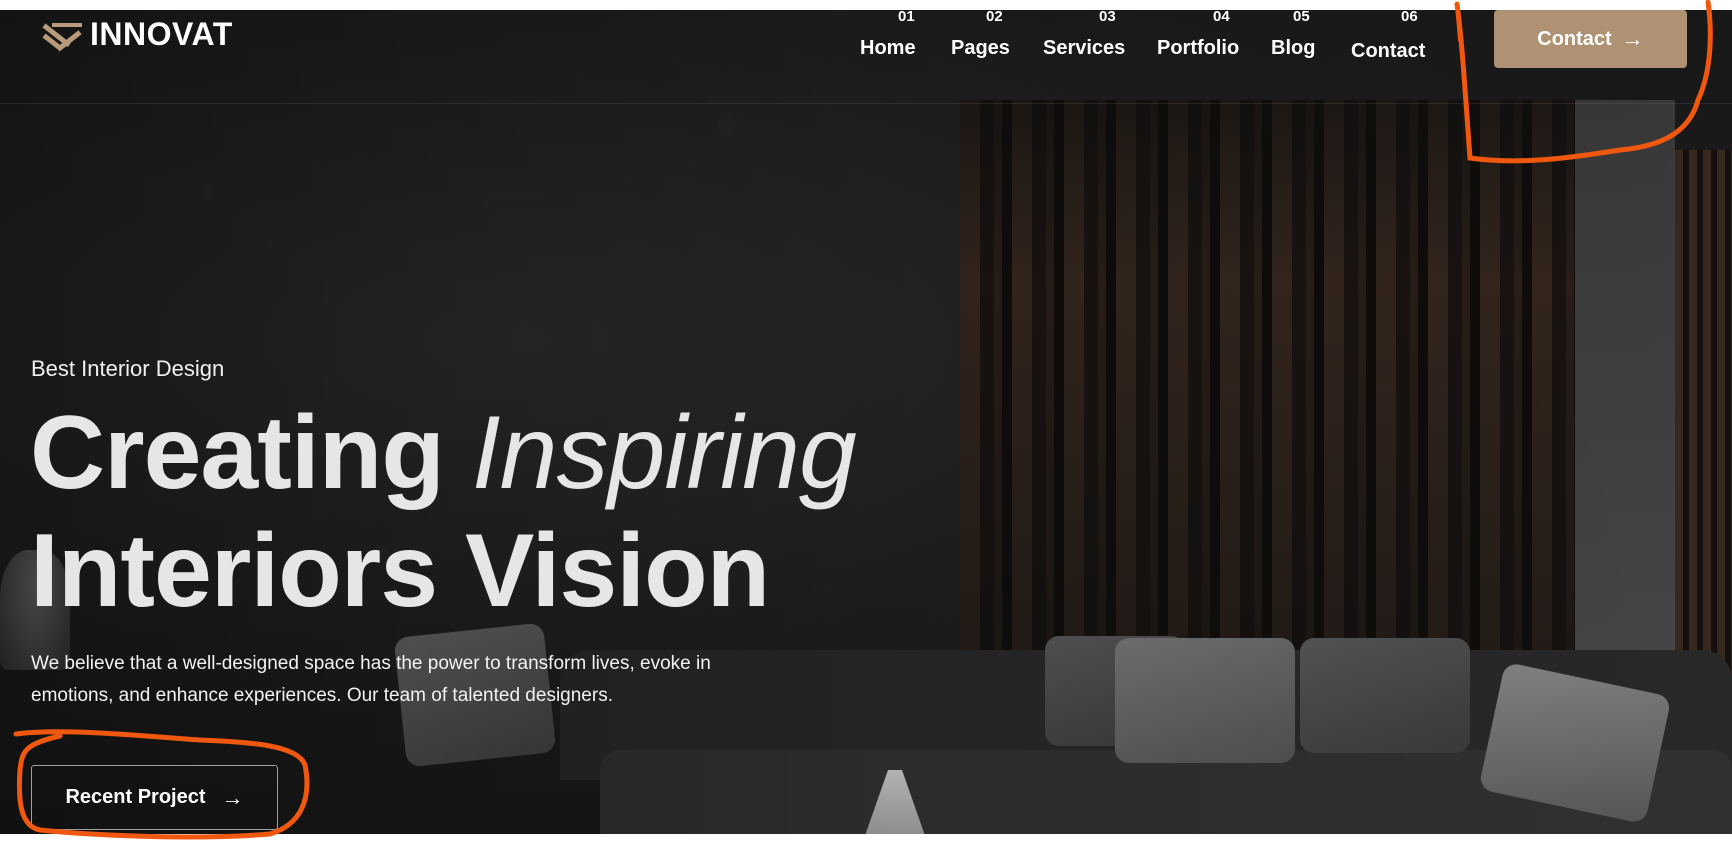  Describe the element at coordinates (1574, 38) in the screenshot. I see `contact-button-label: Contact` at that location.